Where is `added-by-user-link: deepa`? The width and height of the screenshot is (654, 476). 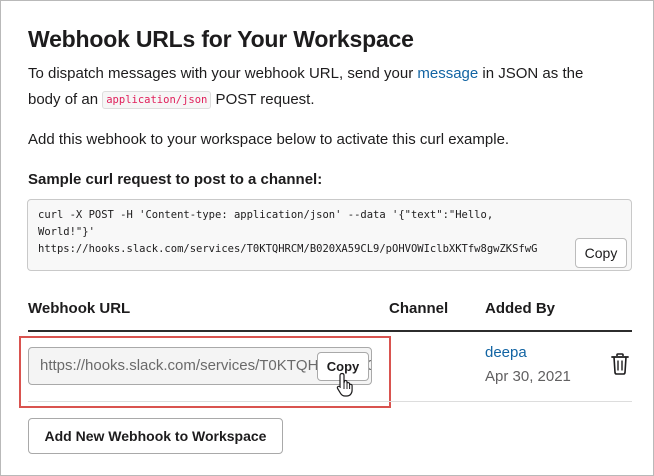
added-by-user-link: deepa is located at coordinates (506, 352).